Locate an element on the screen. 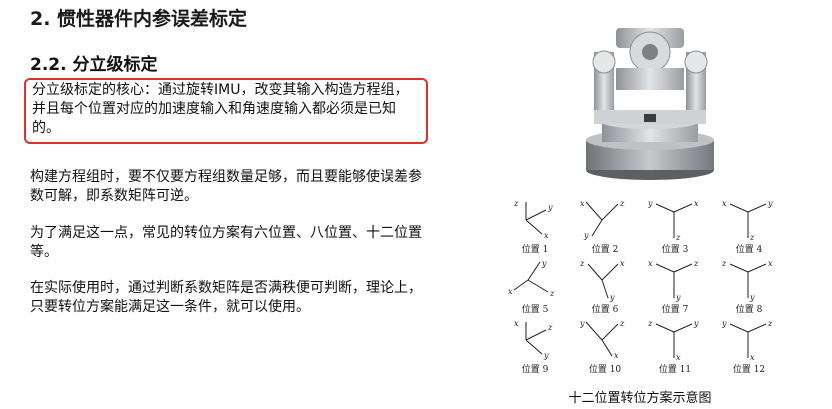 This screenshot has width=832, height=409. position-2-diagram: x z y 位置 2 is located at coordinates (605, 227).